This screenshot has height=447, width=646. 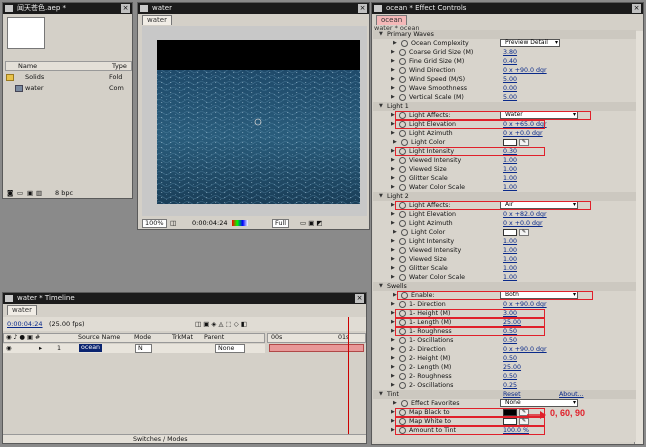 I want to click on trkmat-header: TrkMat, so click(x=182, y=338).